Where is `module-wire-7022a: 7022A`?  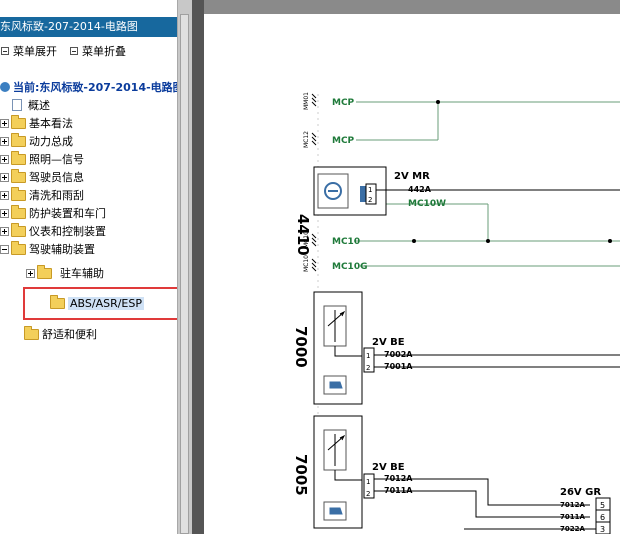
module-wire-7022a: 7022A is located at coordinates (572, 529).